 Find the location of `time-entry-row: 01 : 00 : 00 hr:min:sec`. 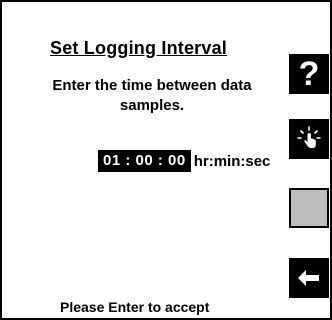

time-entry-row: 01 : 00 : 00 hr:min:sec is located at coordinates (184, 161).